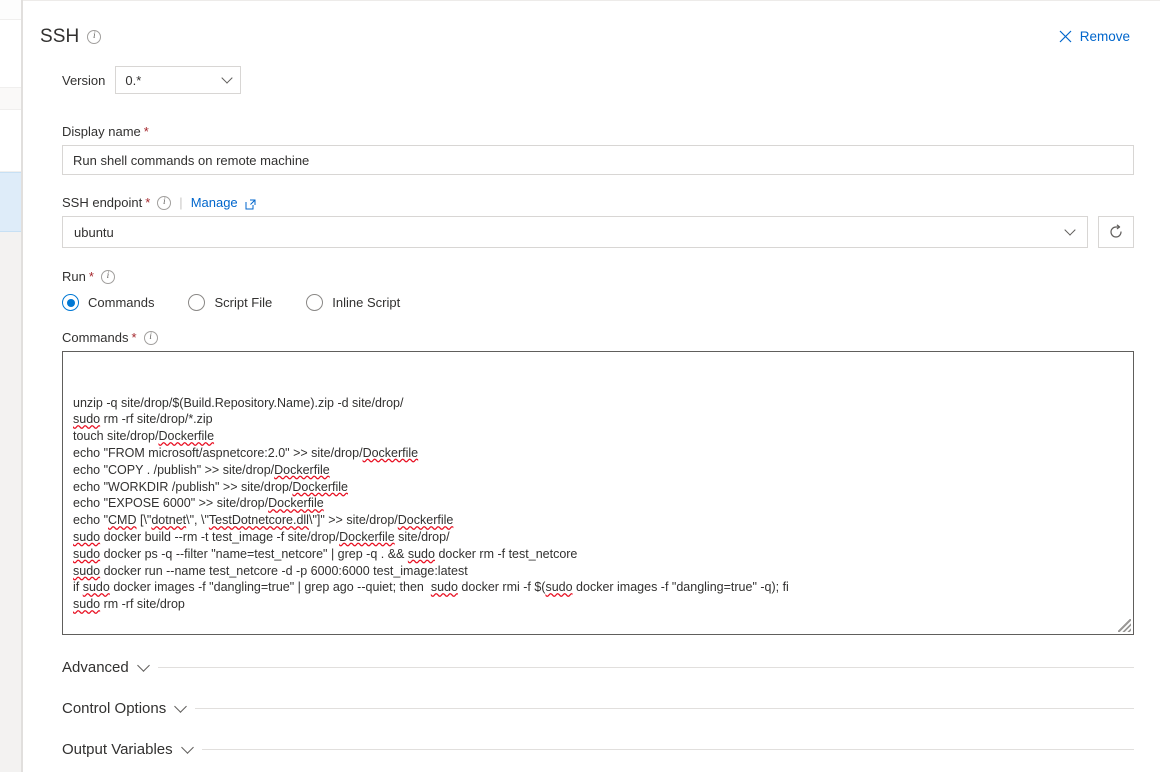 The width and height of the screenshot is (1160, 772). I want to click on manage-link: Manage, so click(214, 202).